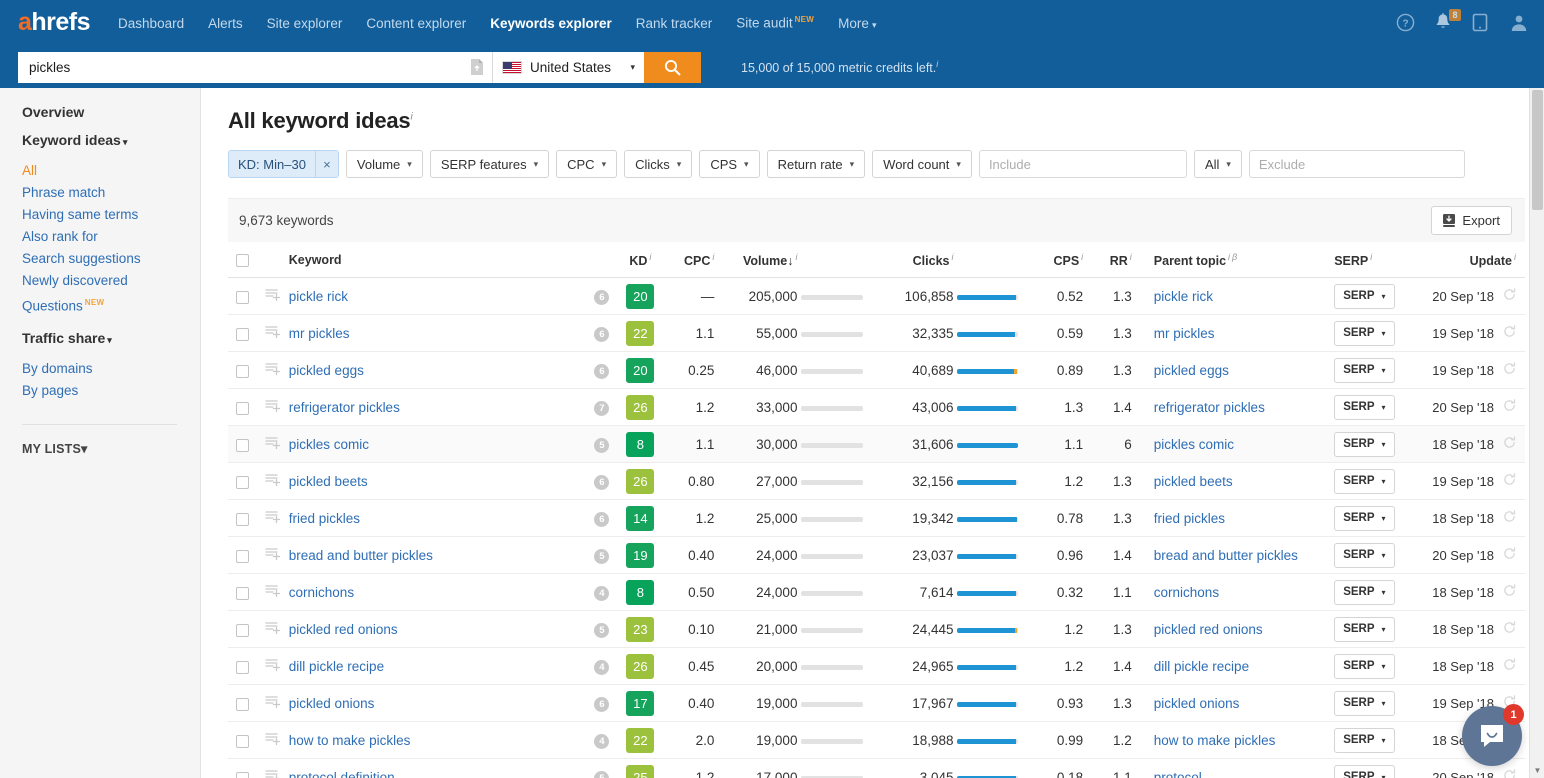  I want to click on sidebar-item-also-rank-for: Also rank for, so click(111, 237).